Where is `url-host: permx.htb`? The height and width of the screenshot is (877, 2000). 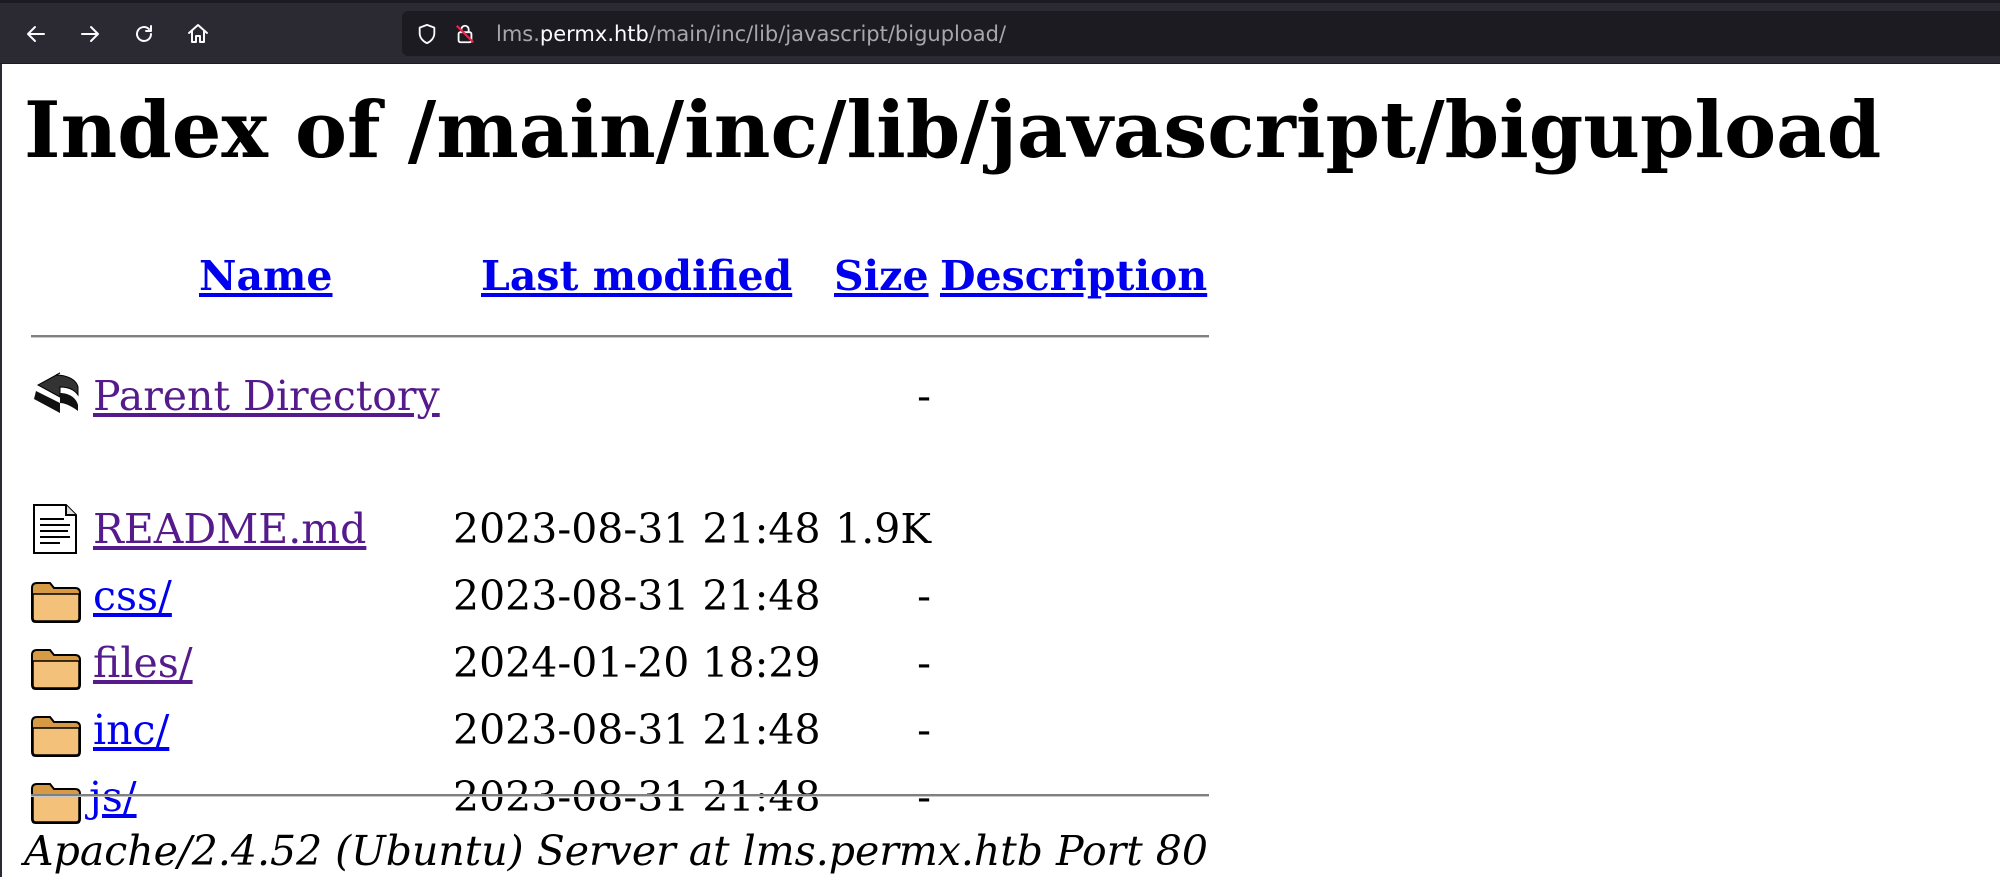 url-host: permx.htb is located at coordinates (594, 34).